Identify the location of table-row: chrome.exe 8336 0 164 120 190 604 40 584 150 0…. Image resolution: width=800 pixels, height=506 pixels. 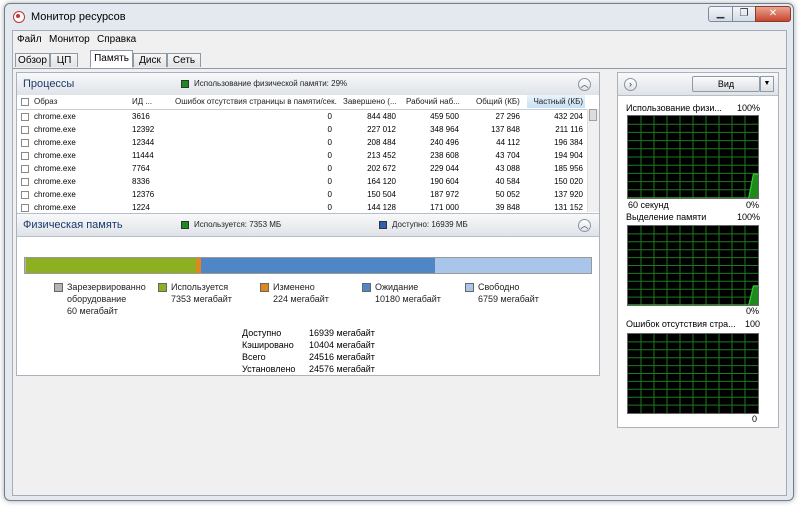
(302, 181).